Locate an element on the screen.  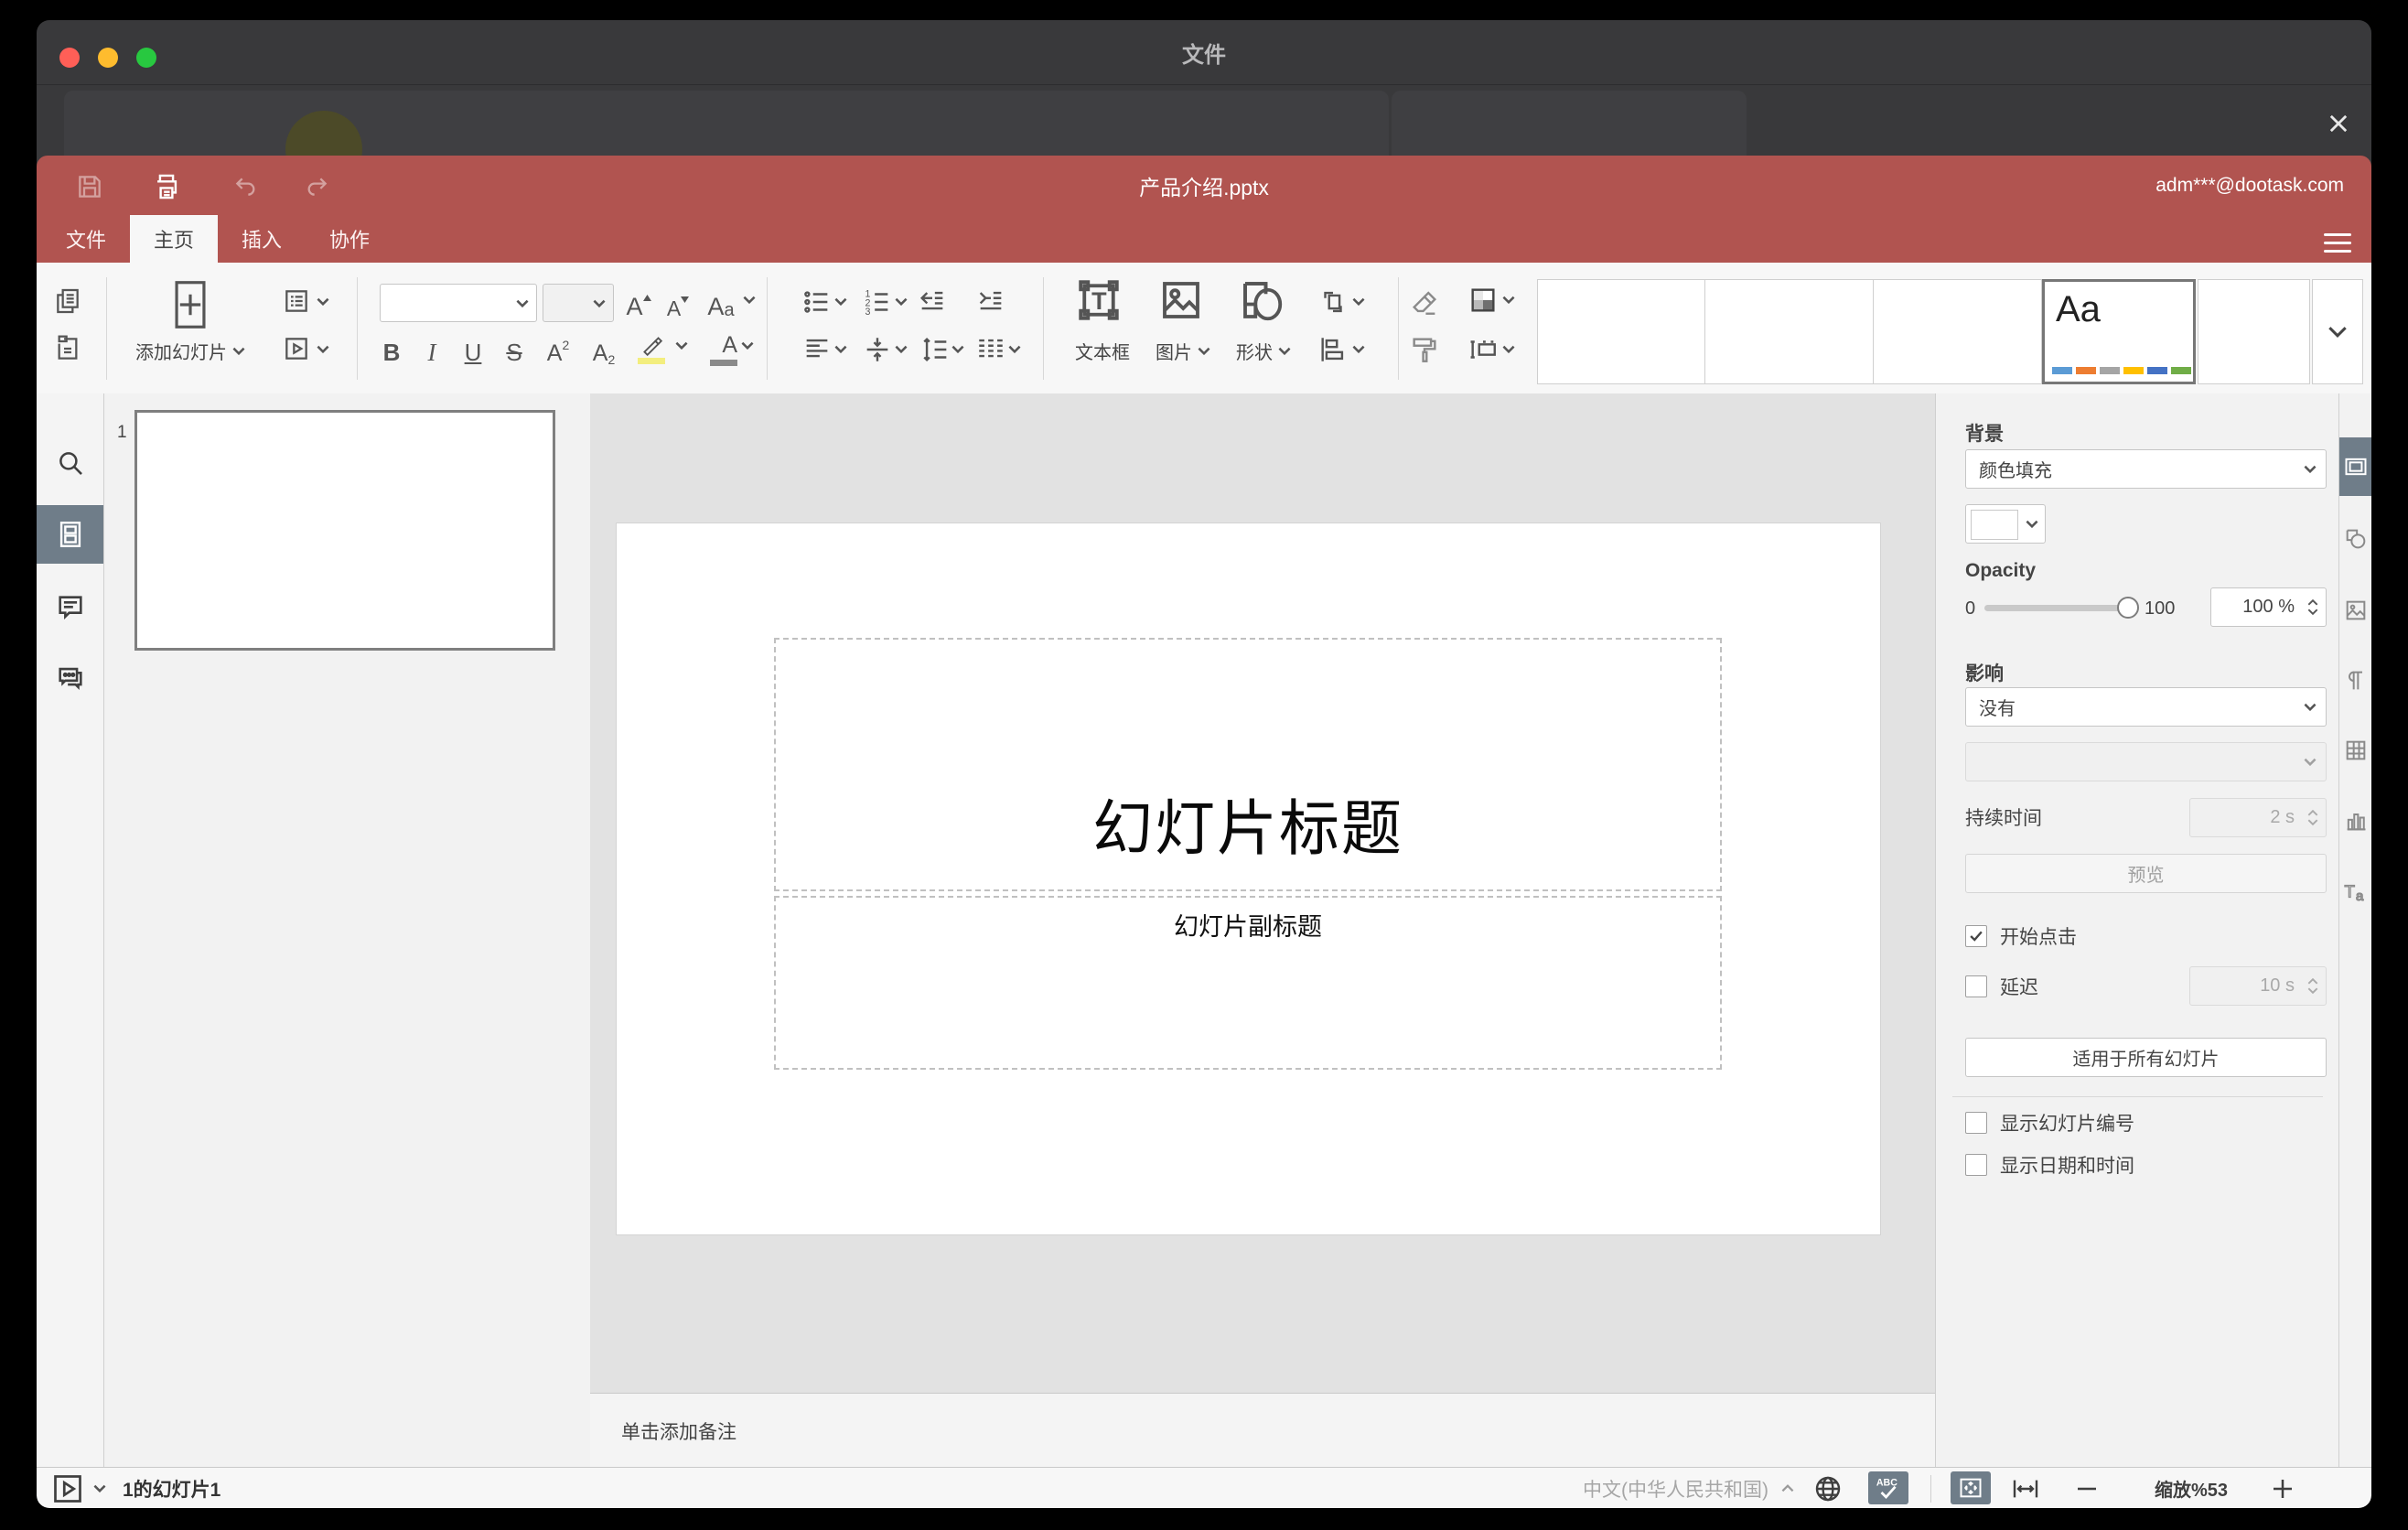
decrease-indent-icon is located at coordinates (932, 302).